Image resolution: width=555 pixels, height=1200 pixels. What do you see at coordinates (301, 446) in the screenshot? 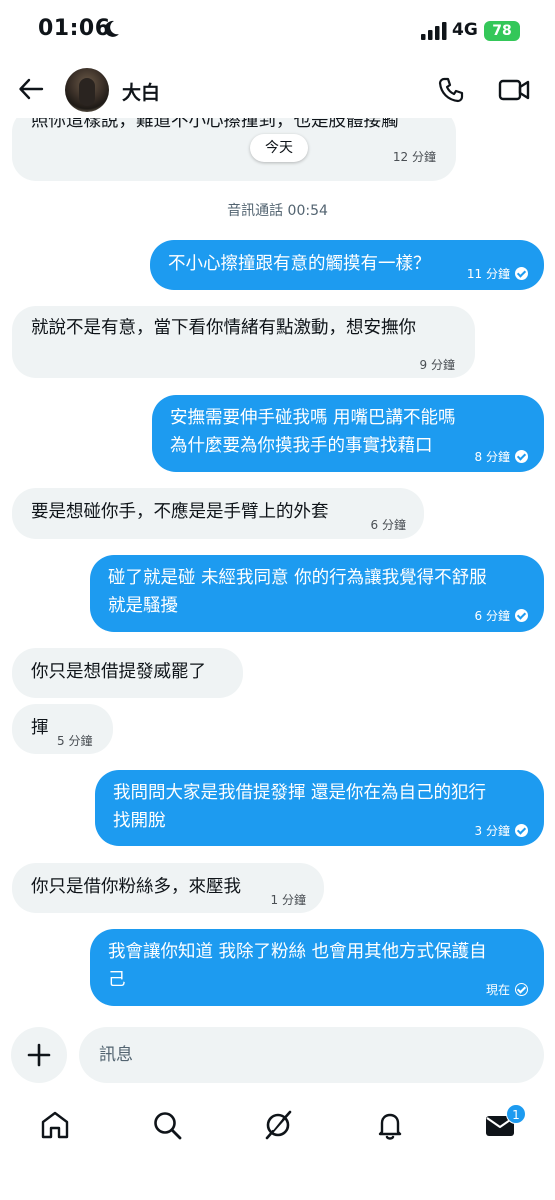
I see `message-text: 為什麼要為你摸我手的事實找藉口` at bounding box center [301, 446].